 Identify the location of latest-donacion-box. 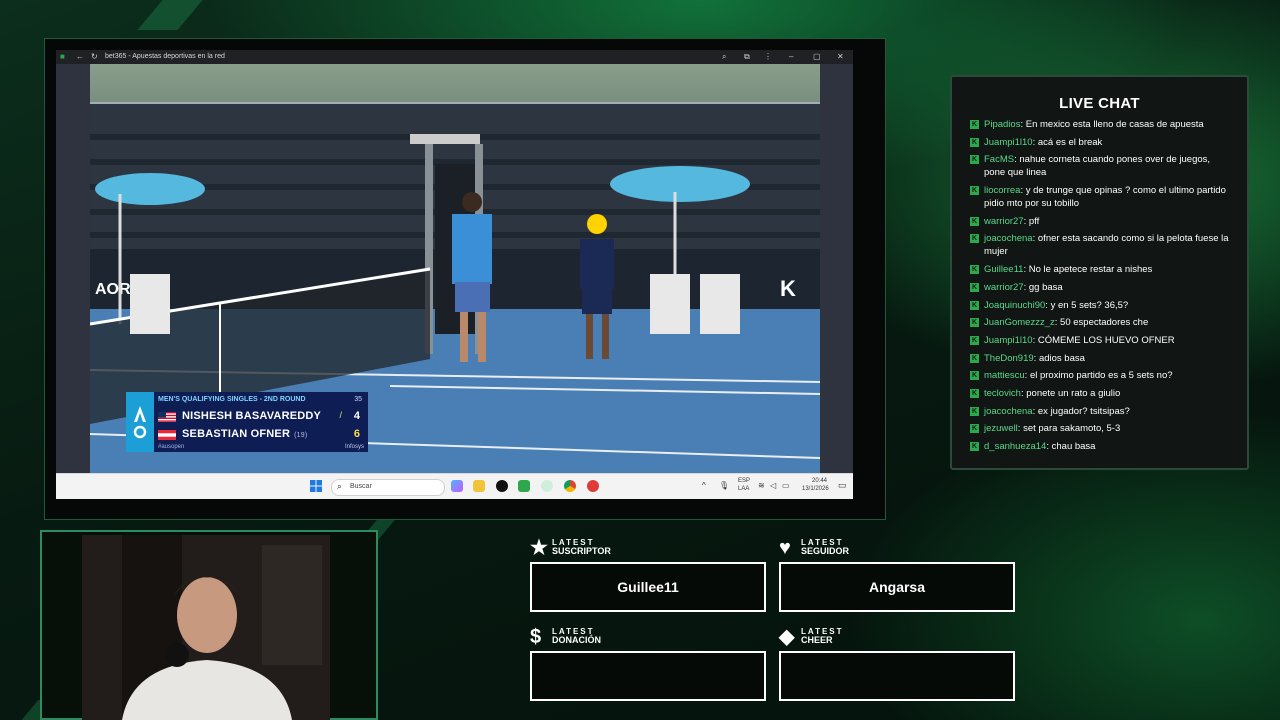
(648, 676).